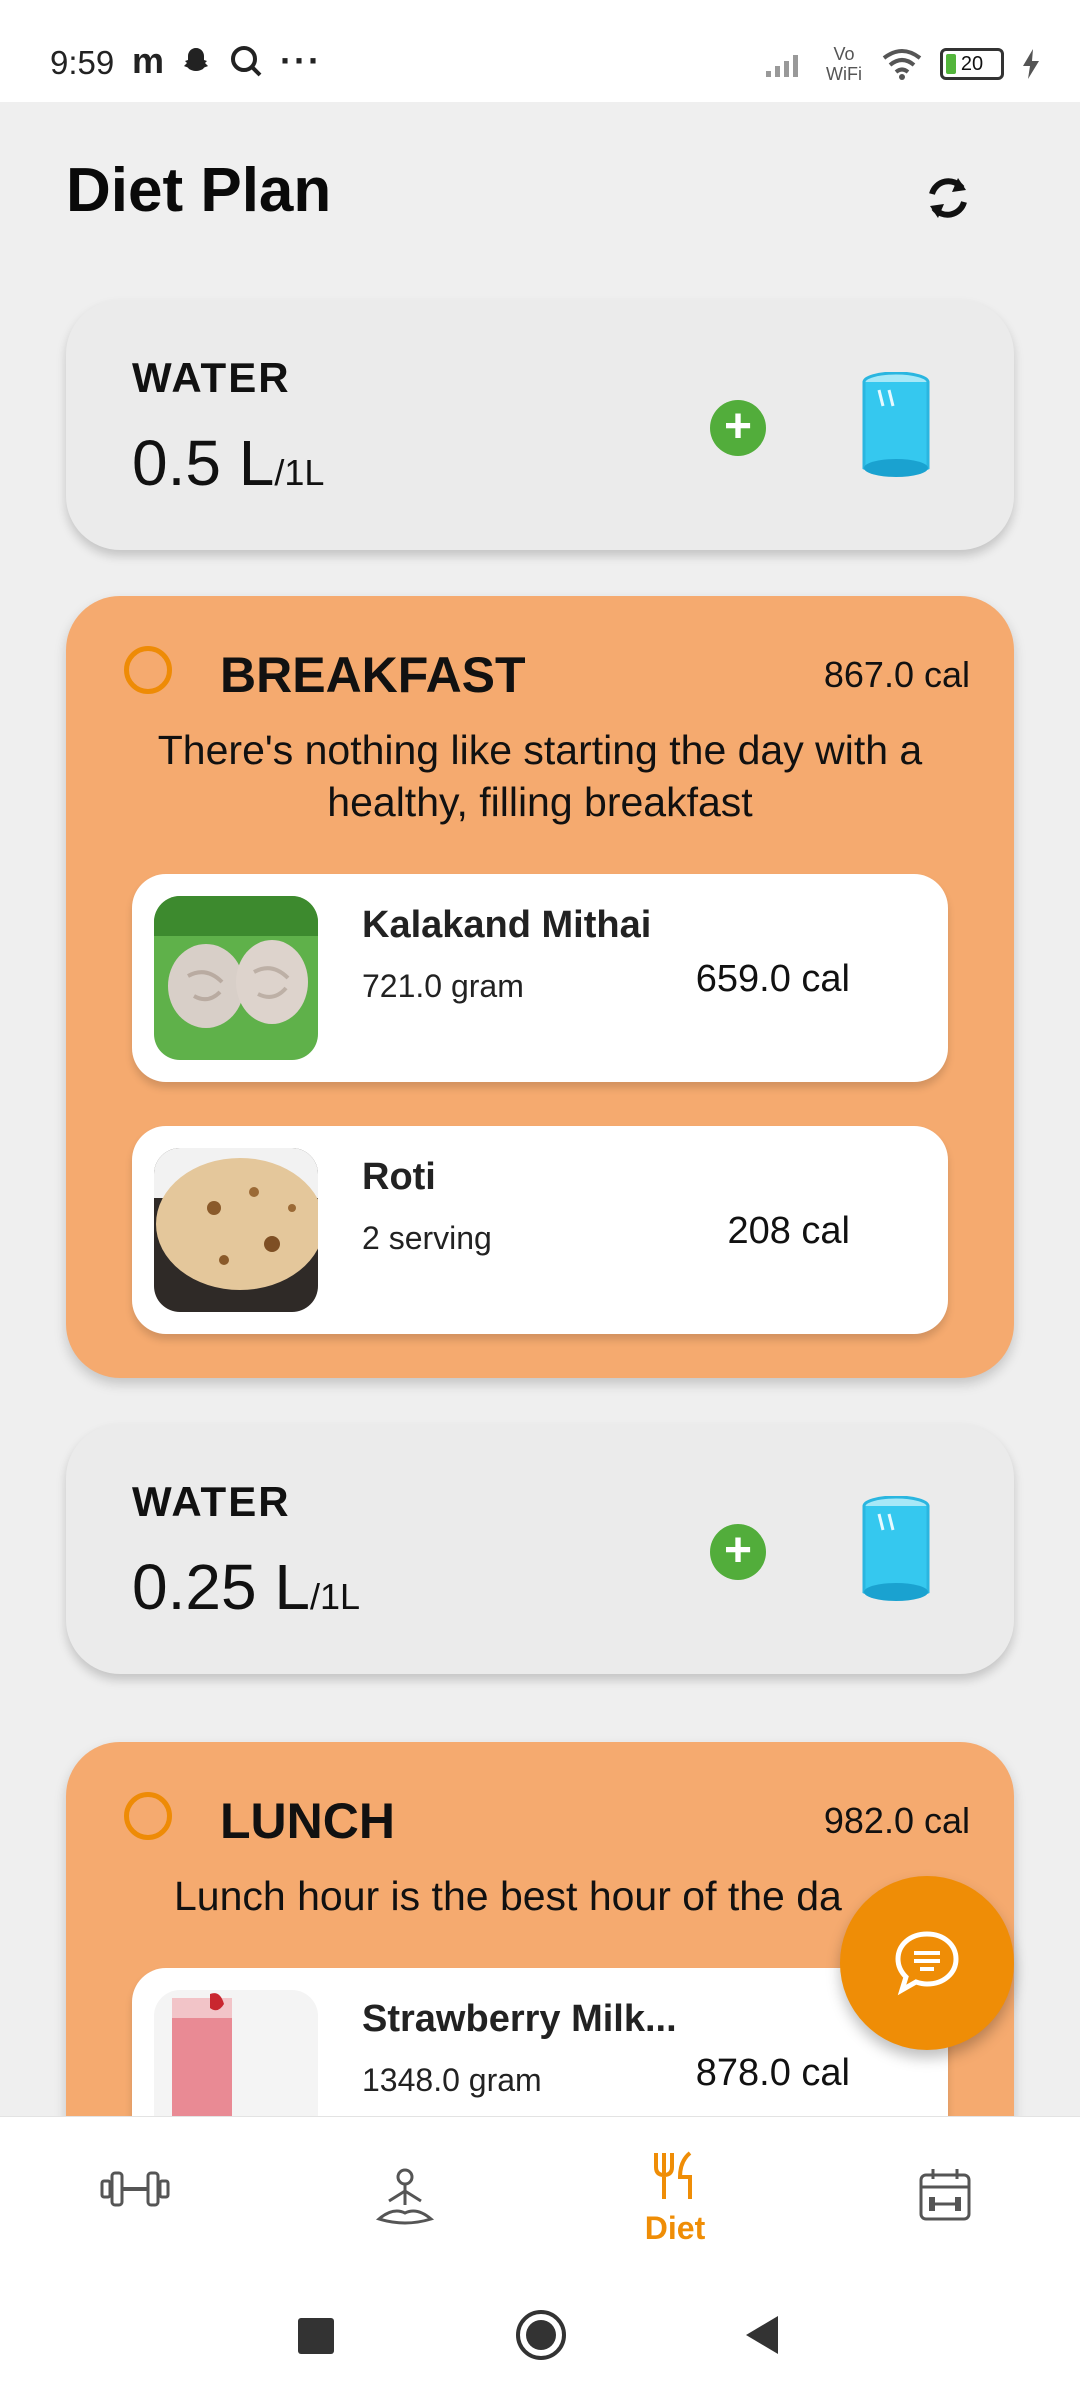 This screenshot has width=1080, height=2401. I want to click on food-name: Roti, so click(399, 1177).